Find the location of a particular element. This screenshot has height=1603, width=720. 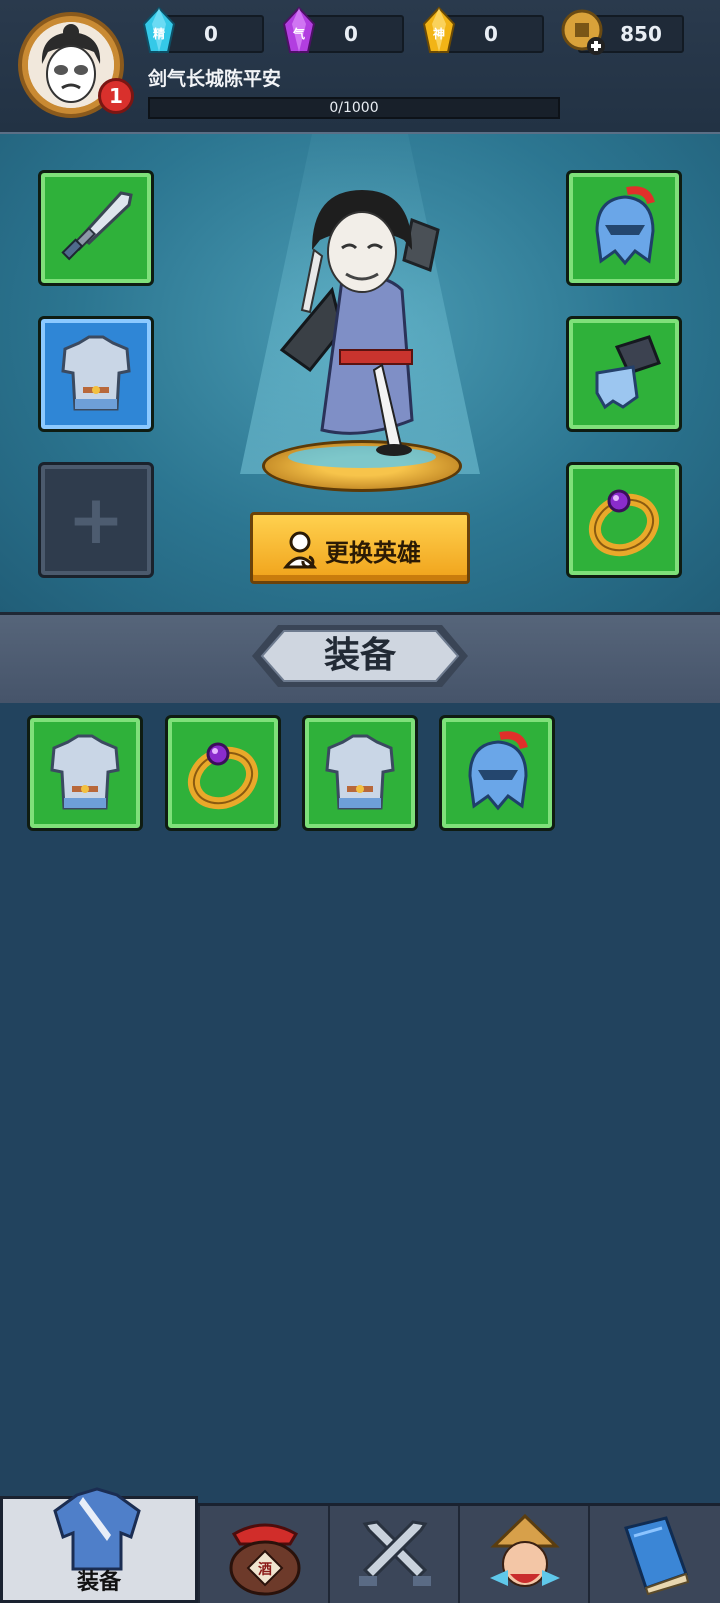

nav-tab-battle is located at coordinates (393, 1554).